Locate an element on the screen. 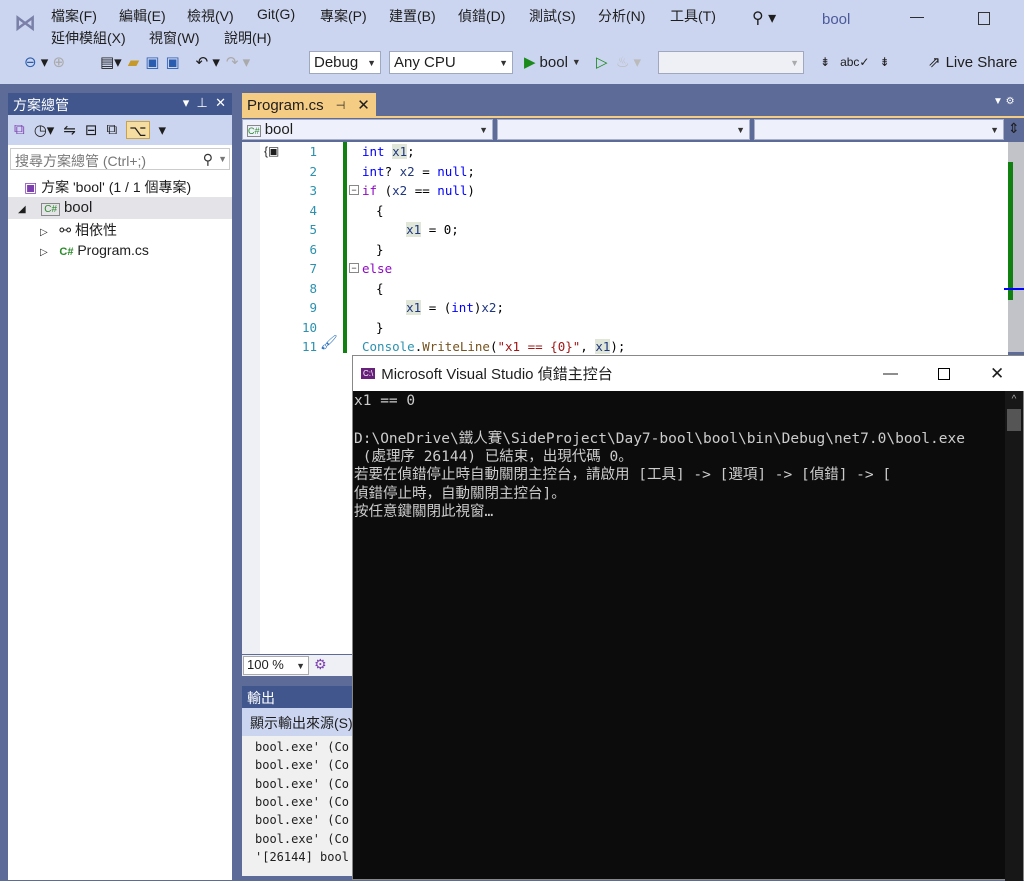 The width and height of the screenshot is (1024, 881). share-icon: ⇗ is located at coordinates (934, 62).